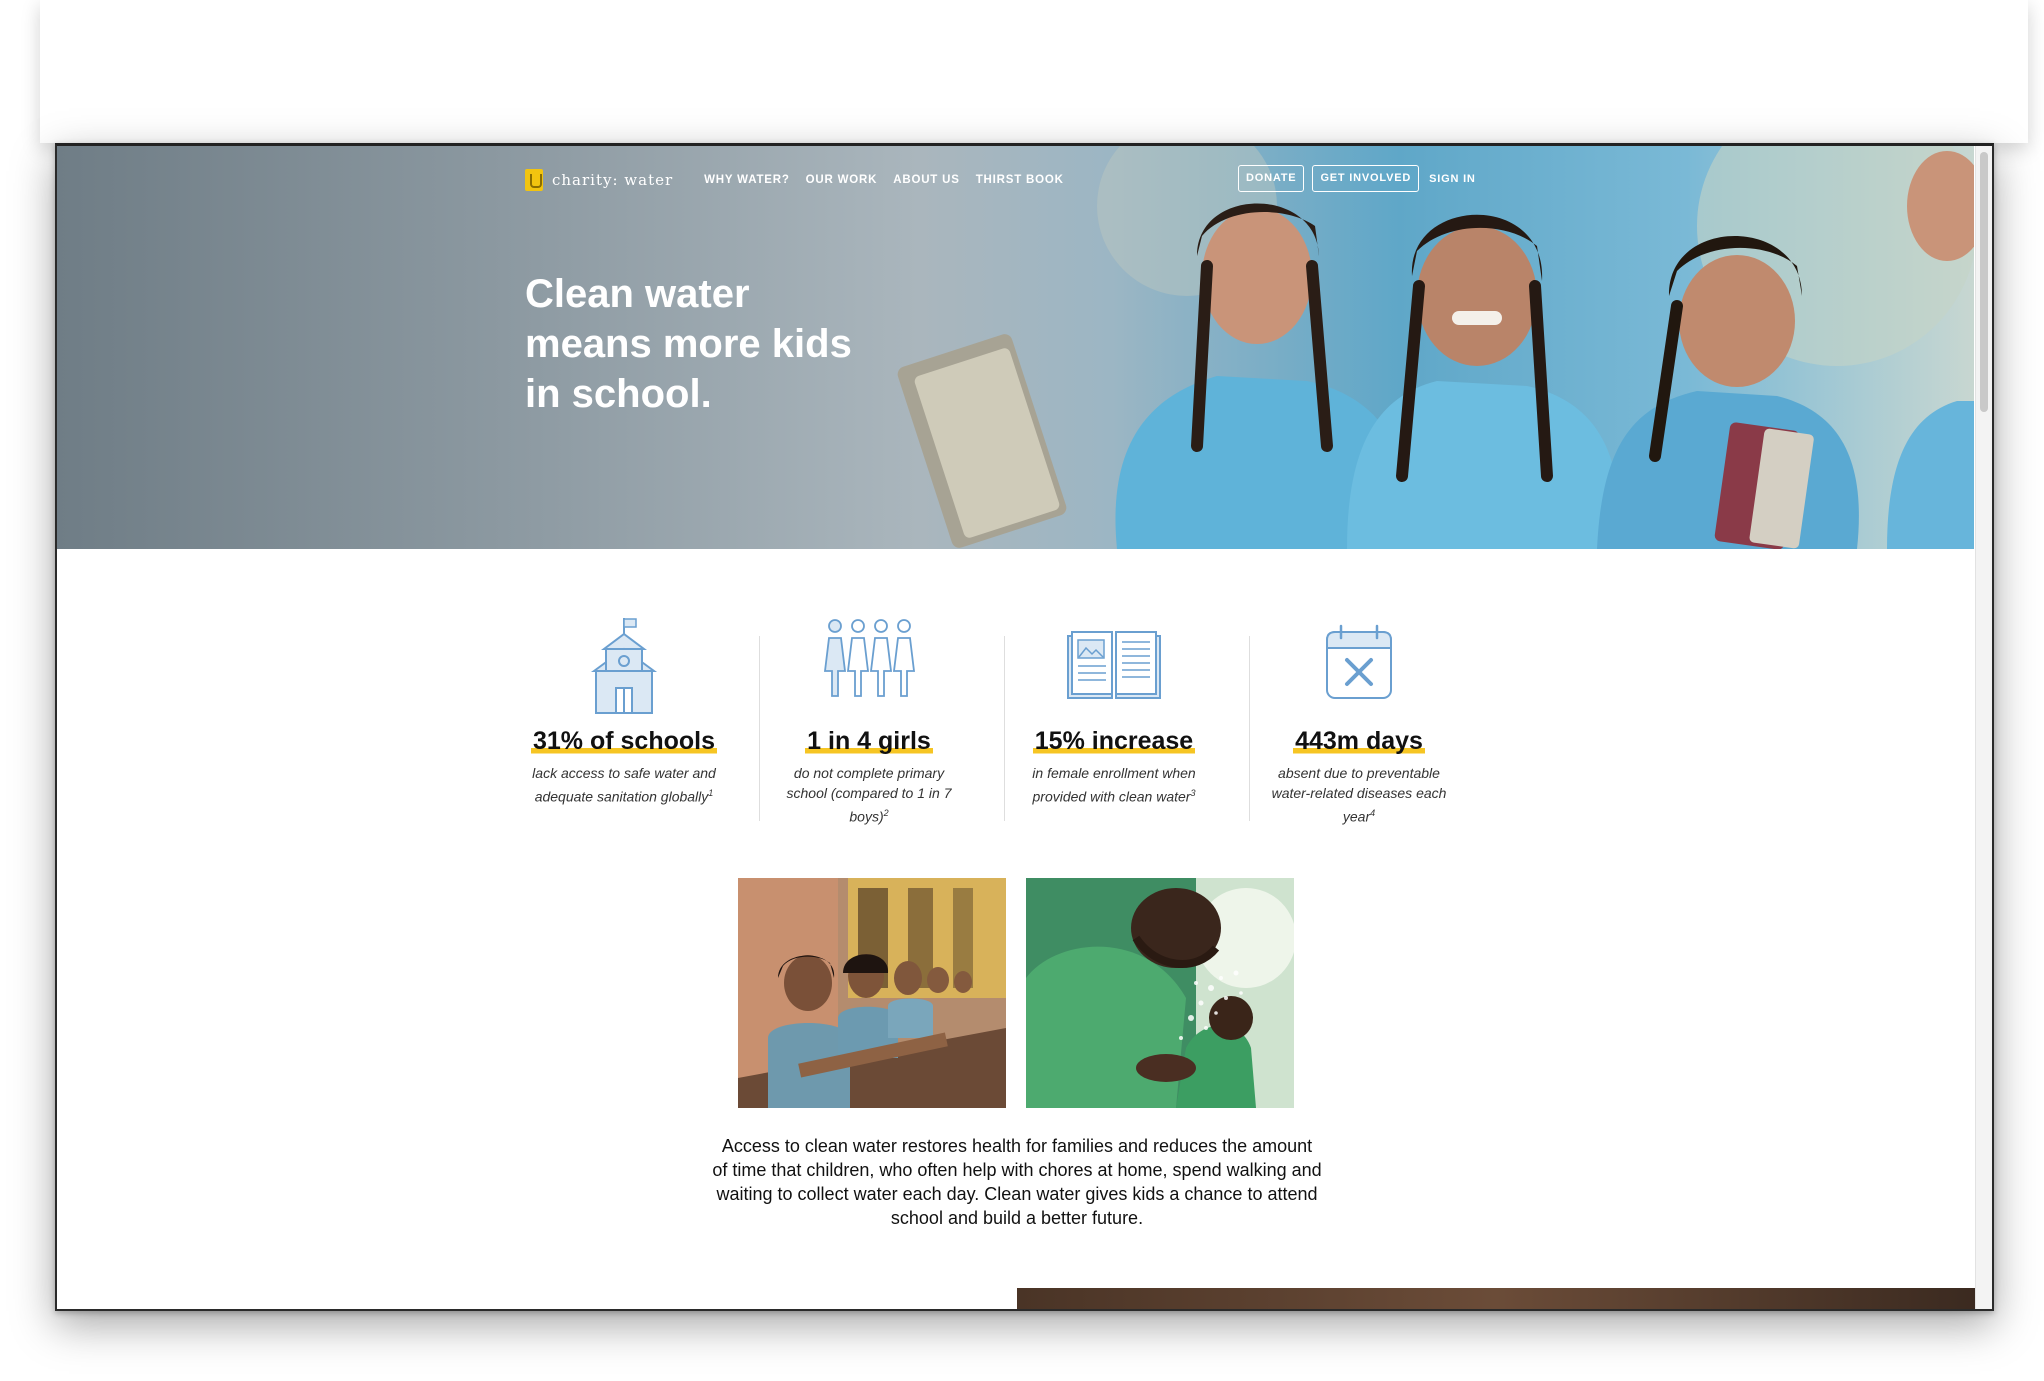 Image resolution: width=2044 pixels, height=1381 pixels. Describe the element at coordinates (869, 741) in the screenshot. I see `stat-value: 1 in 4 girls` at that location.